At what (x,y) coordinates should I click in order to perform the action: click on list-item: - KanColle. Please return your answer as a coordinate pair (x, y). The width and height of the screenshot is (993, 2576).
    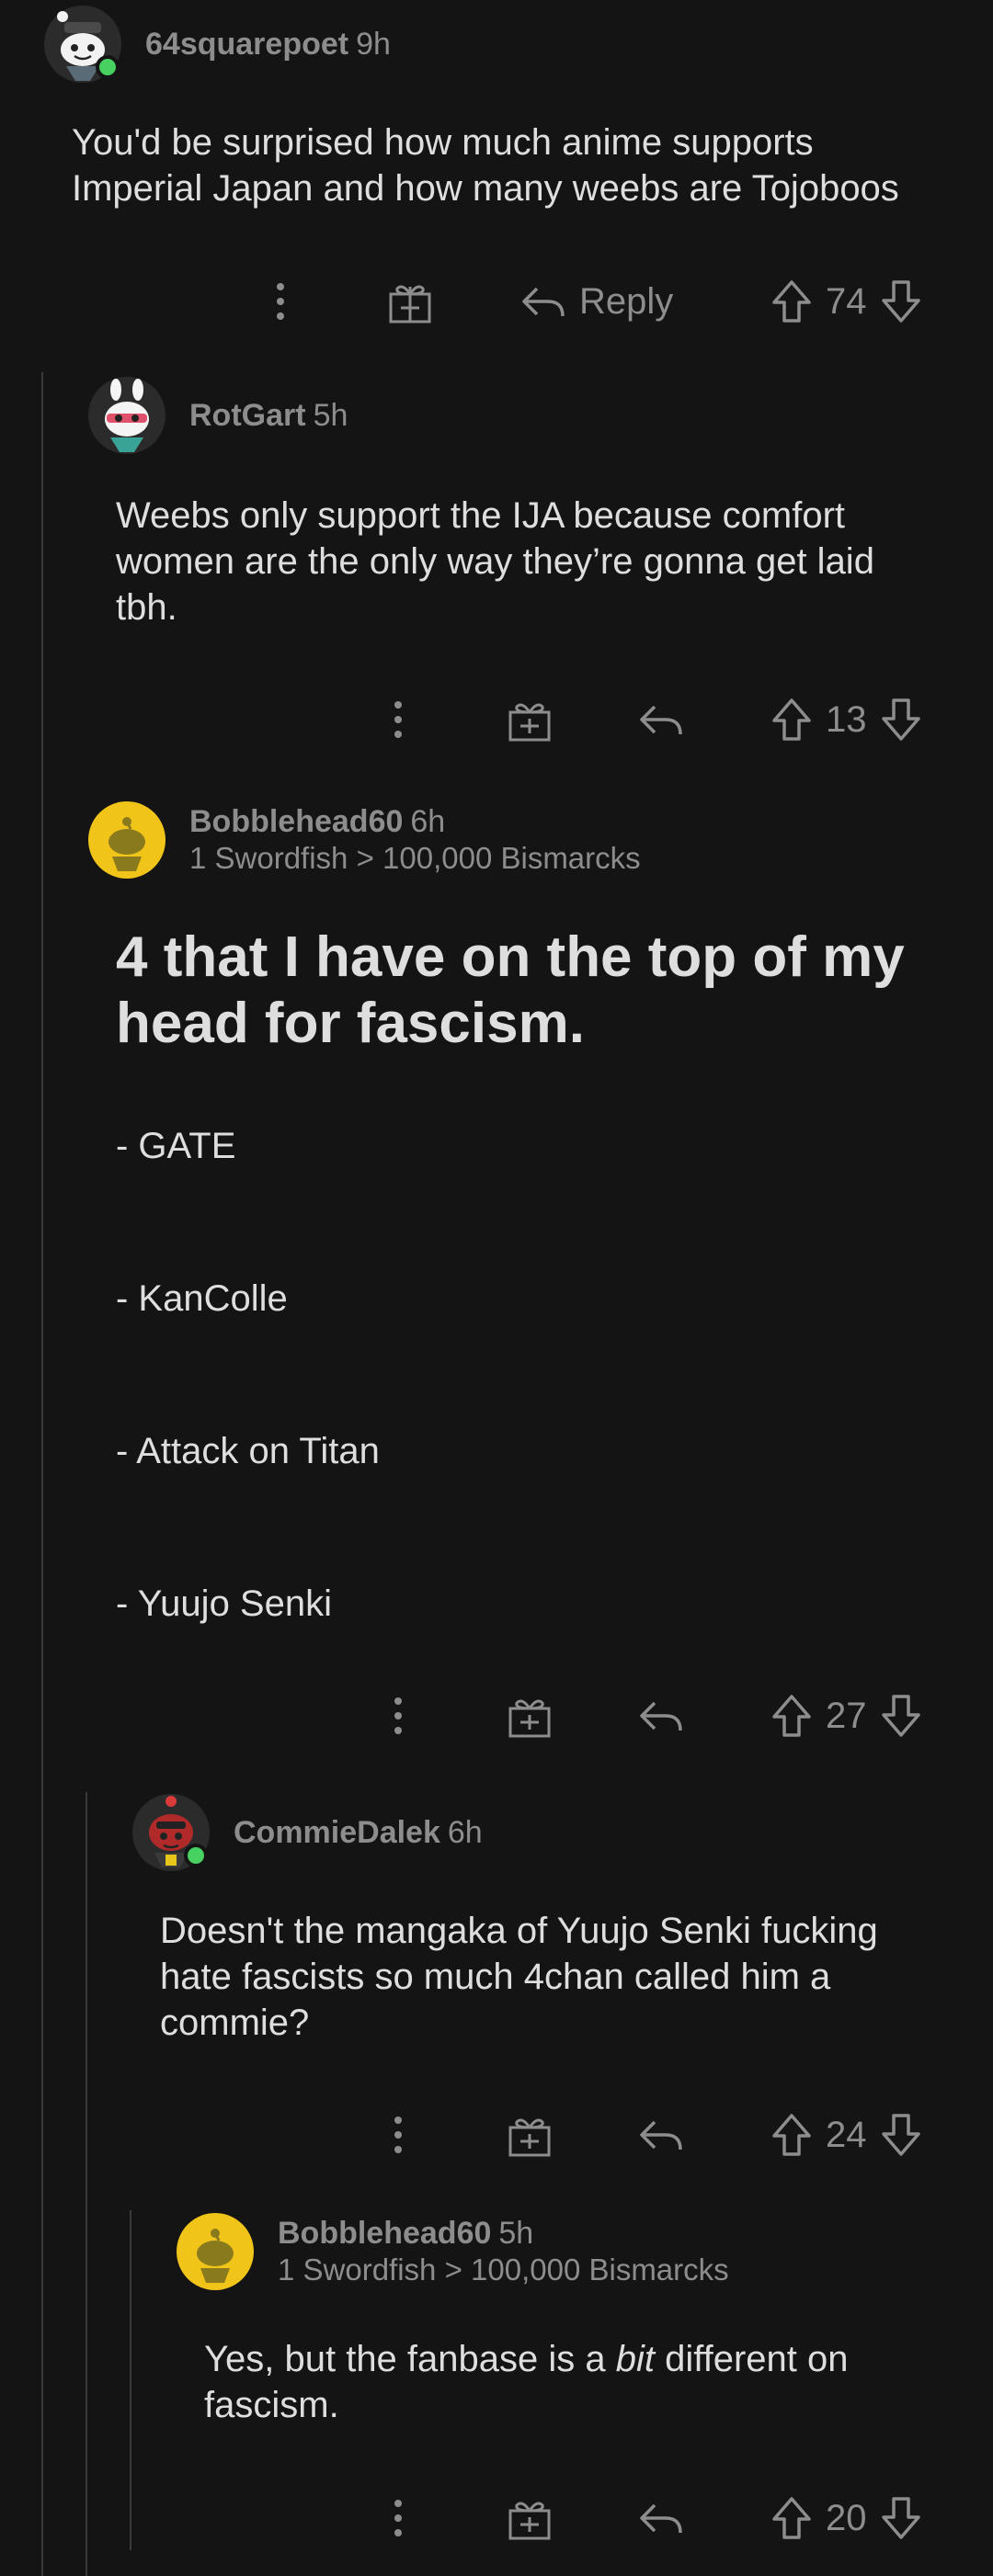
    Looking at the image, I should click on (202, 1298).